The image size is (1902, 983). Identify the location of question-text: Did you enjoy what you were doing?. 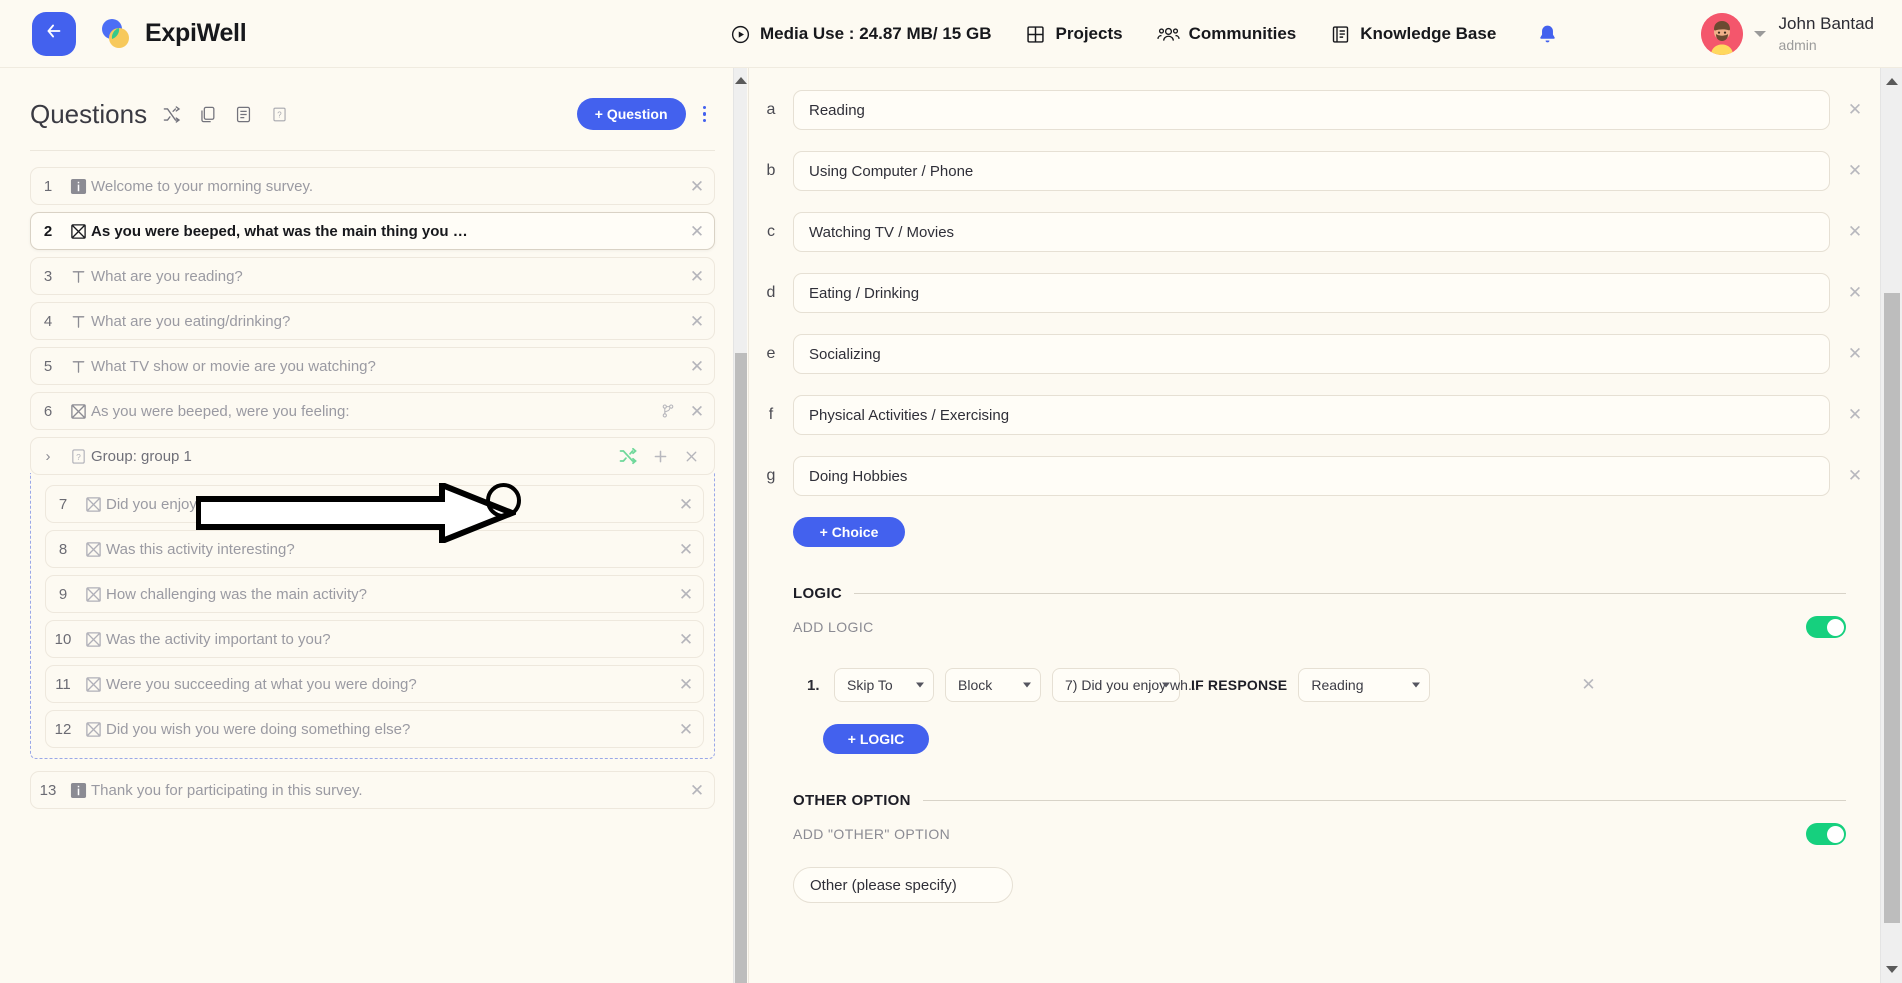
(226, 504).